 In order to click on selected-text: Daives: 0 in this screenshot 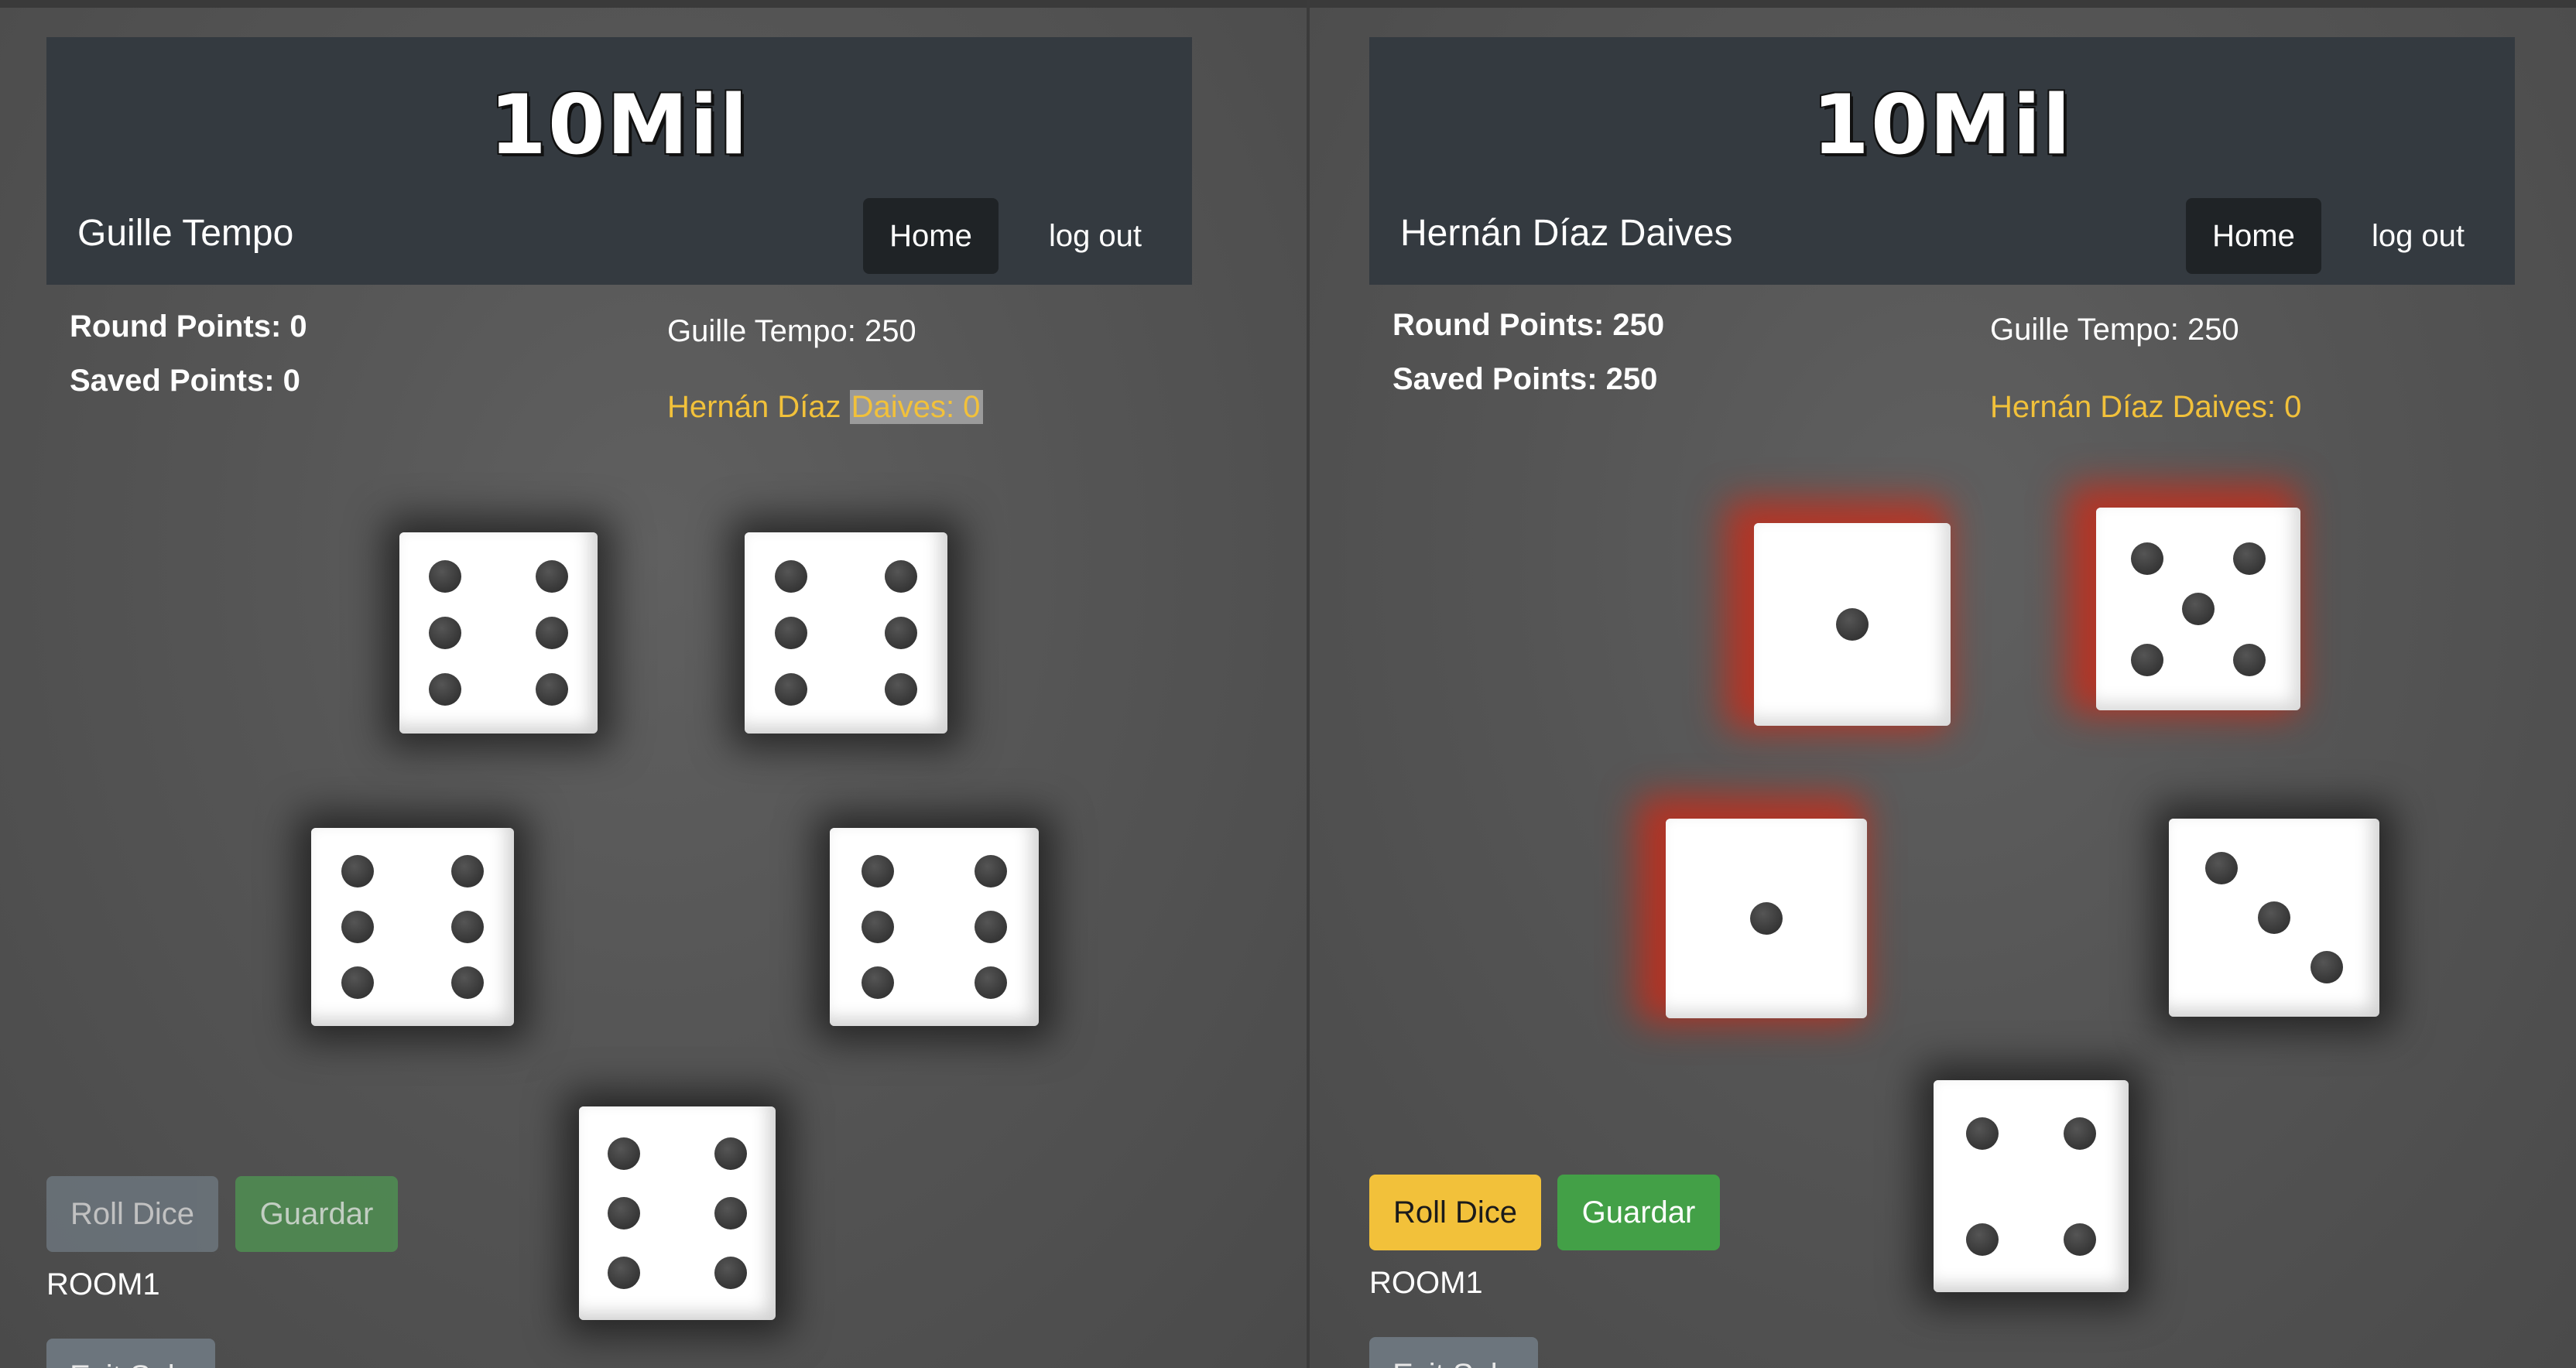, I will do `click(916, 407)`.